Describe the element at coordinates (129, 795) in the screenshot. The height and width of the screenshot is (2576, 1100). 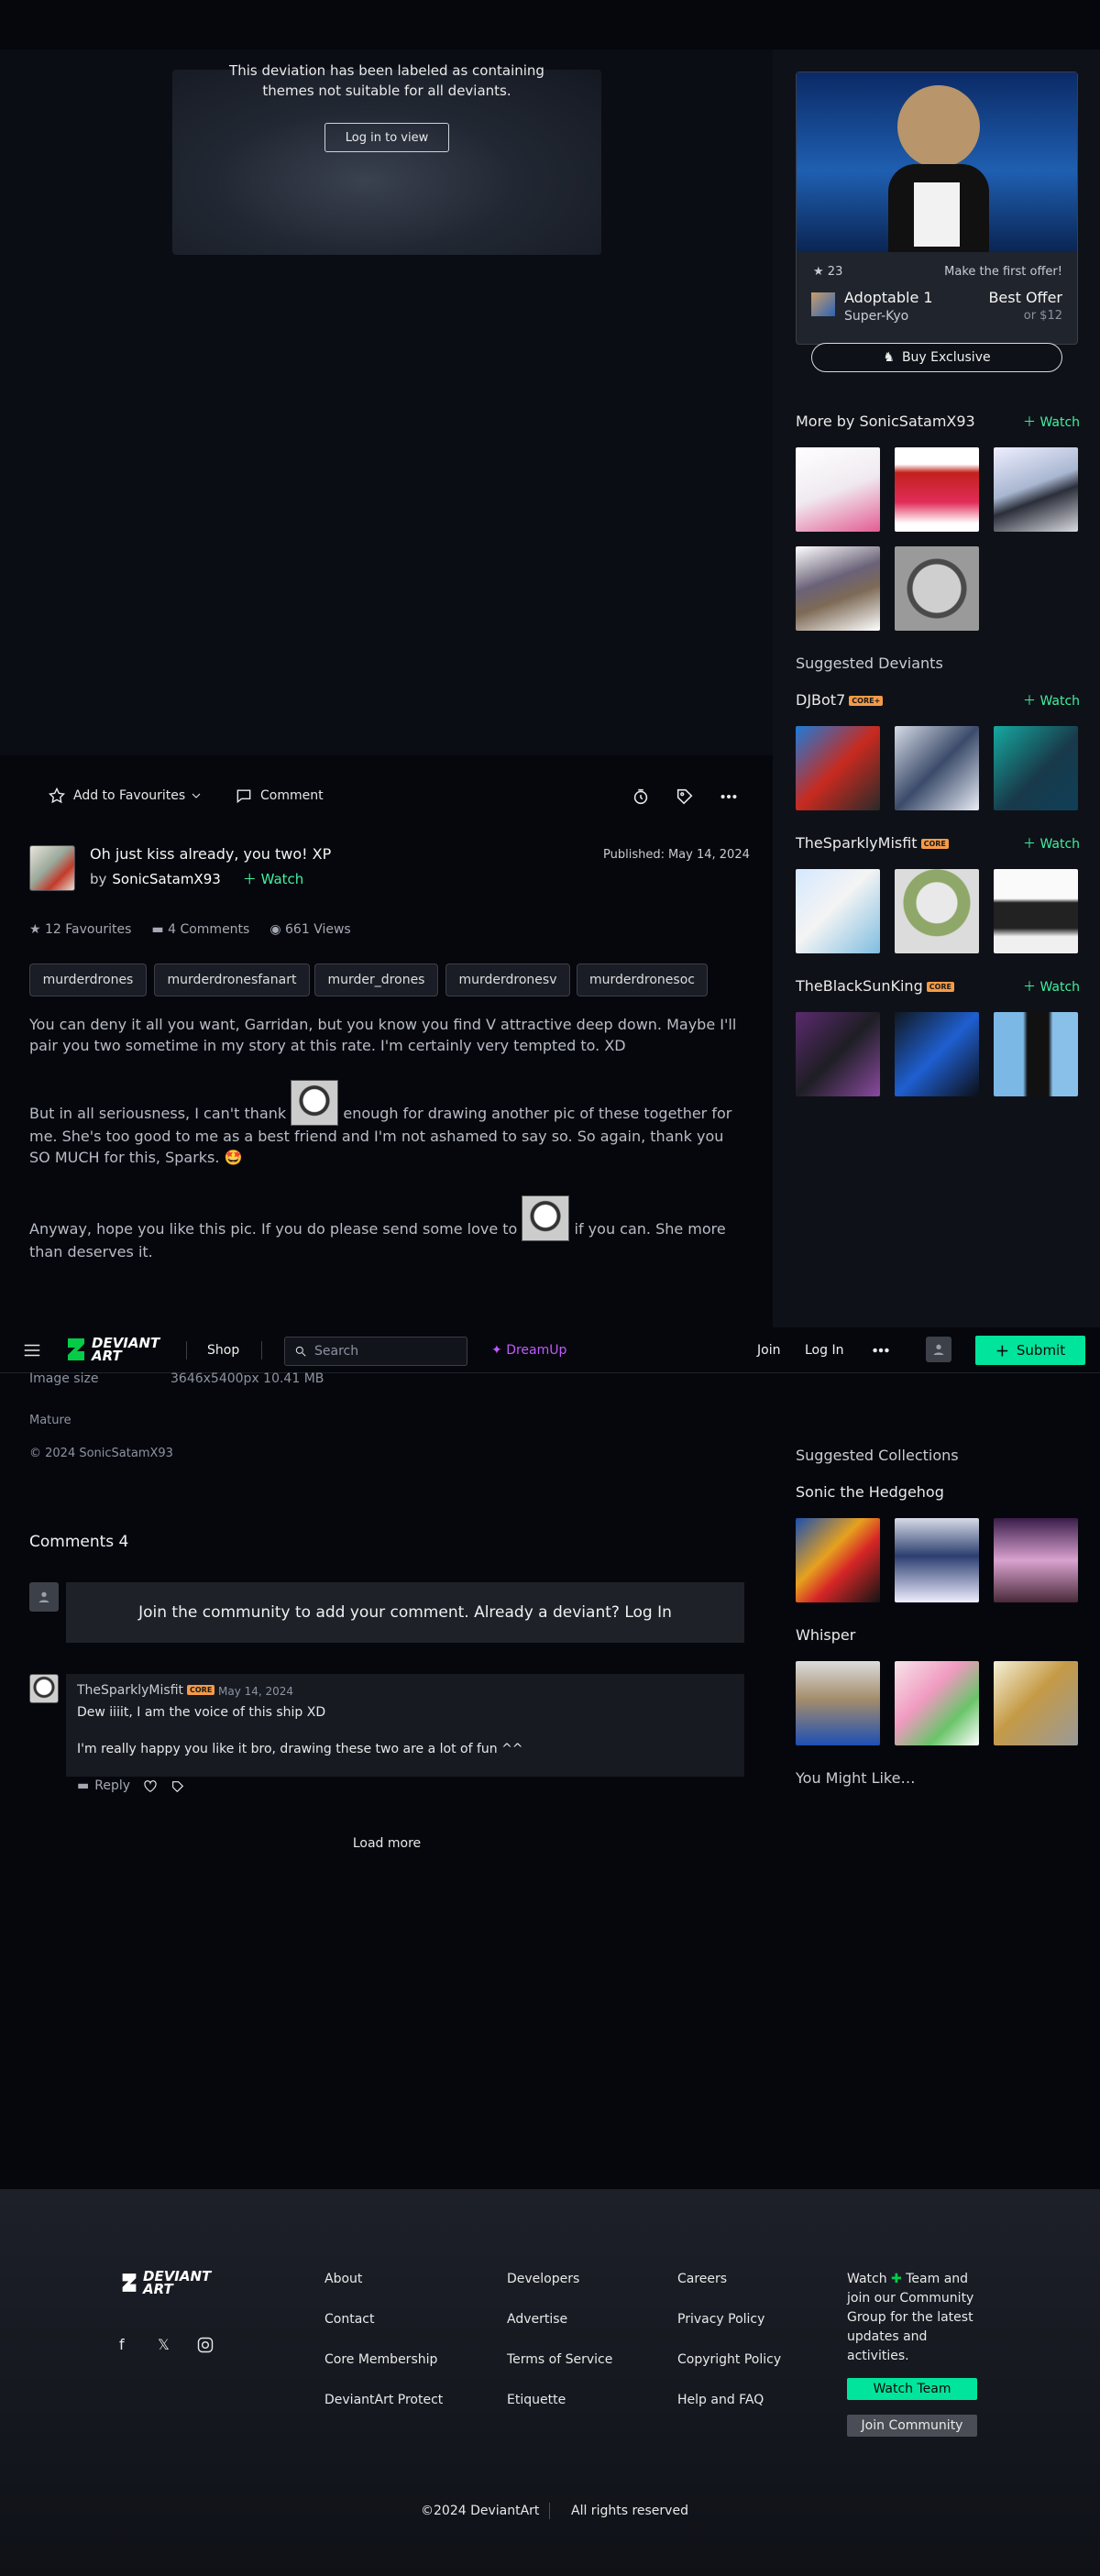
I see `favourite-label: Add to Favourites` at that location.